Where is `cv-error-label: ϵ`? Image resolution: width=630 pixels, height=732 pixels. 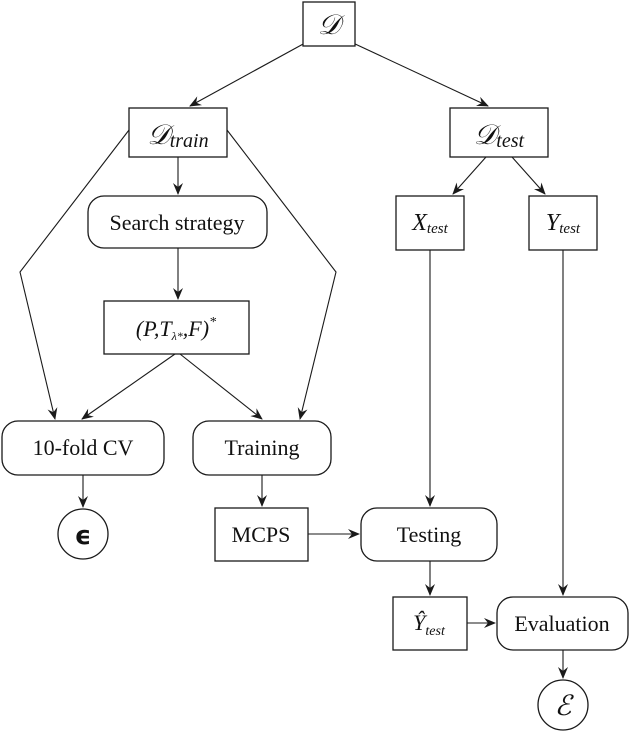
cv-error-label: ϵ is located at coordinates (83, 536).